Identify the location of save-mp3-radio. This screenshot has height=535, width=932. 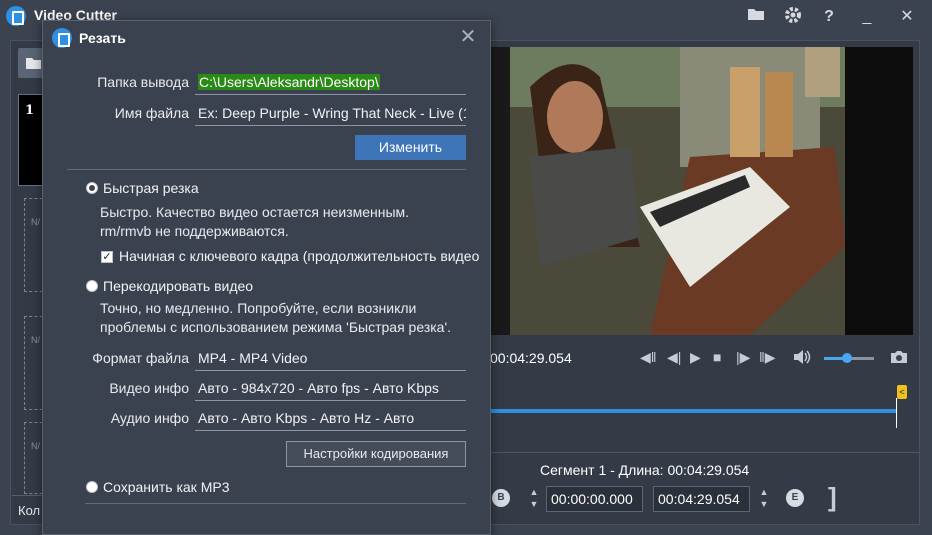
(92, 487).